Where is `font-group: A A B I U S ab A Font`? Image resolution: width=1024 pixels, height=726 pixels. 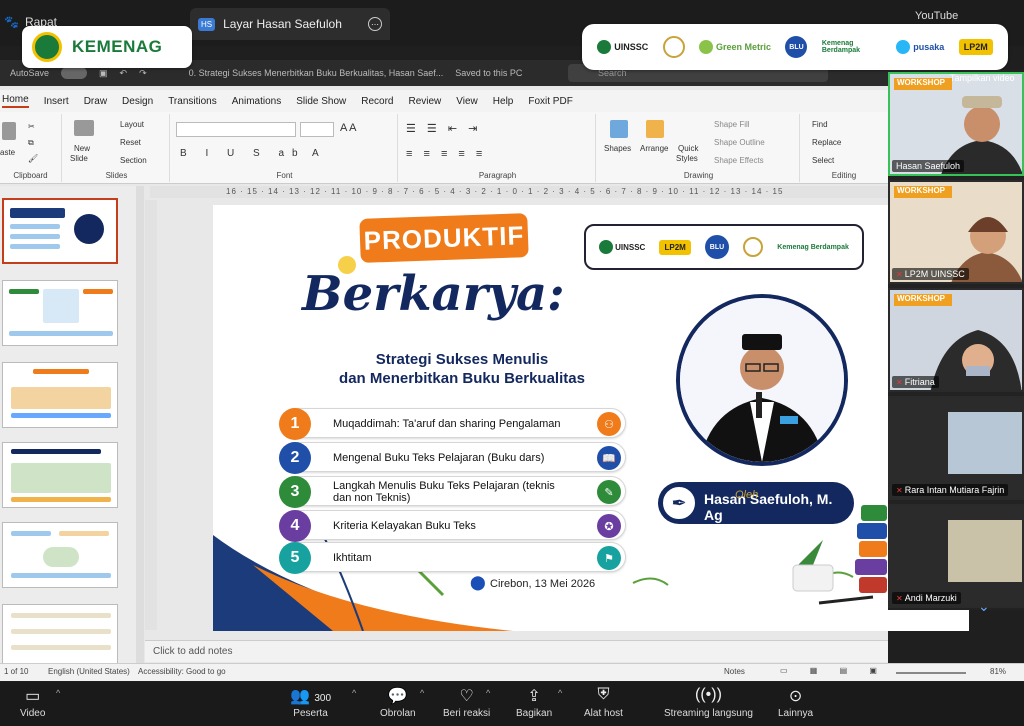 font-group: A A B I U S ab A Font is located at coordinates (285, 148).